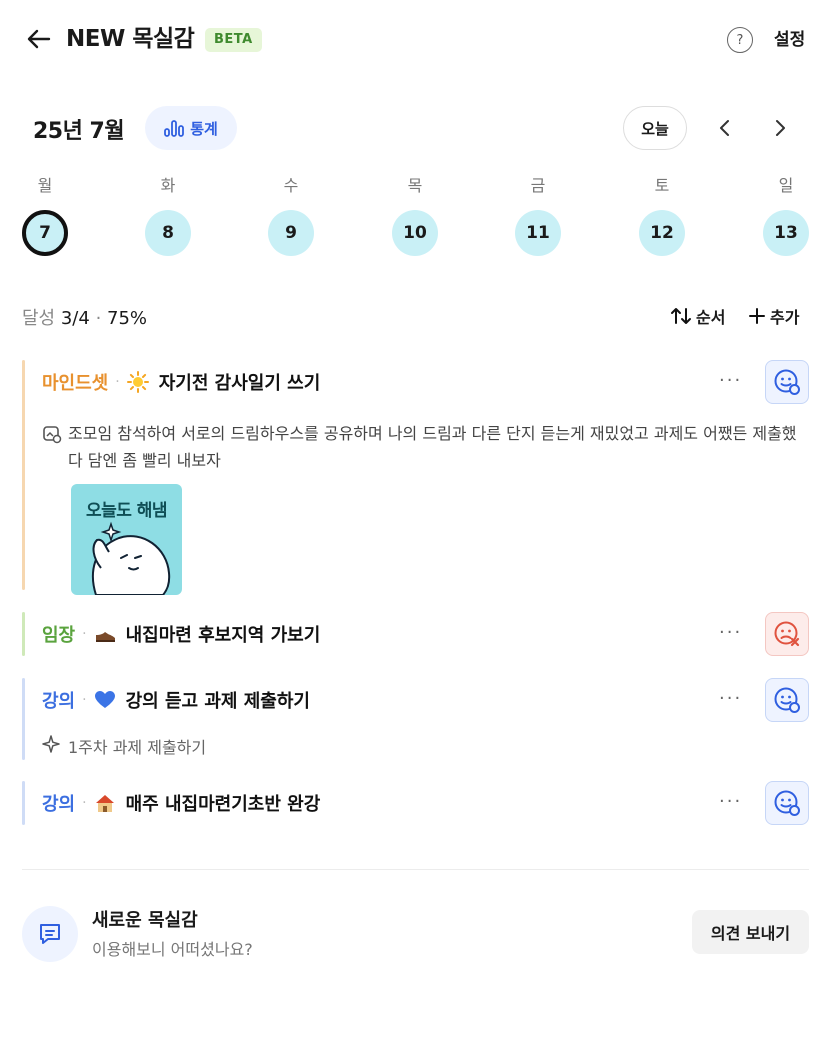 This screenshot has height=1041, width=827. What do you see at coordinates (52, 447) in the screenshot?
I see `memo-image-icon` at bounding box center [52, 447].